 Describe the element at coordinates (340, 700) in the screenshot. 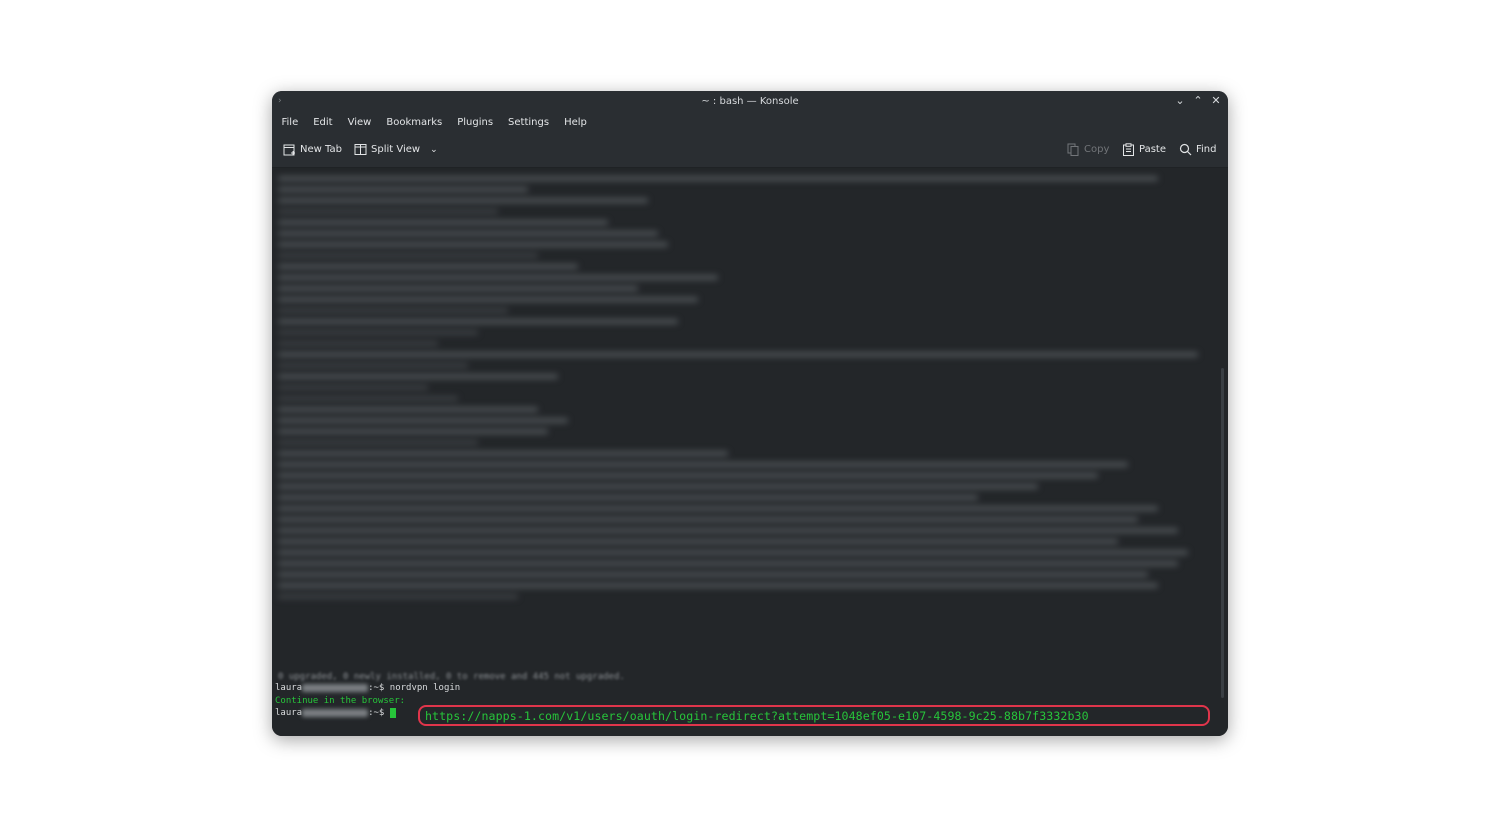

I see `continue-label: Continue in the browser:` at that location.